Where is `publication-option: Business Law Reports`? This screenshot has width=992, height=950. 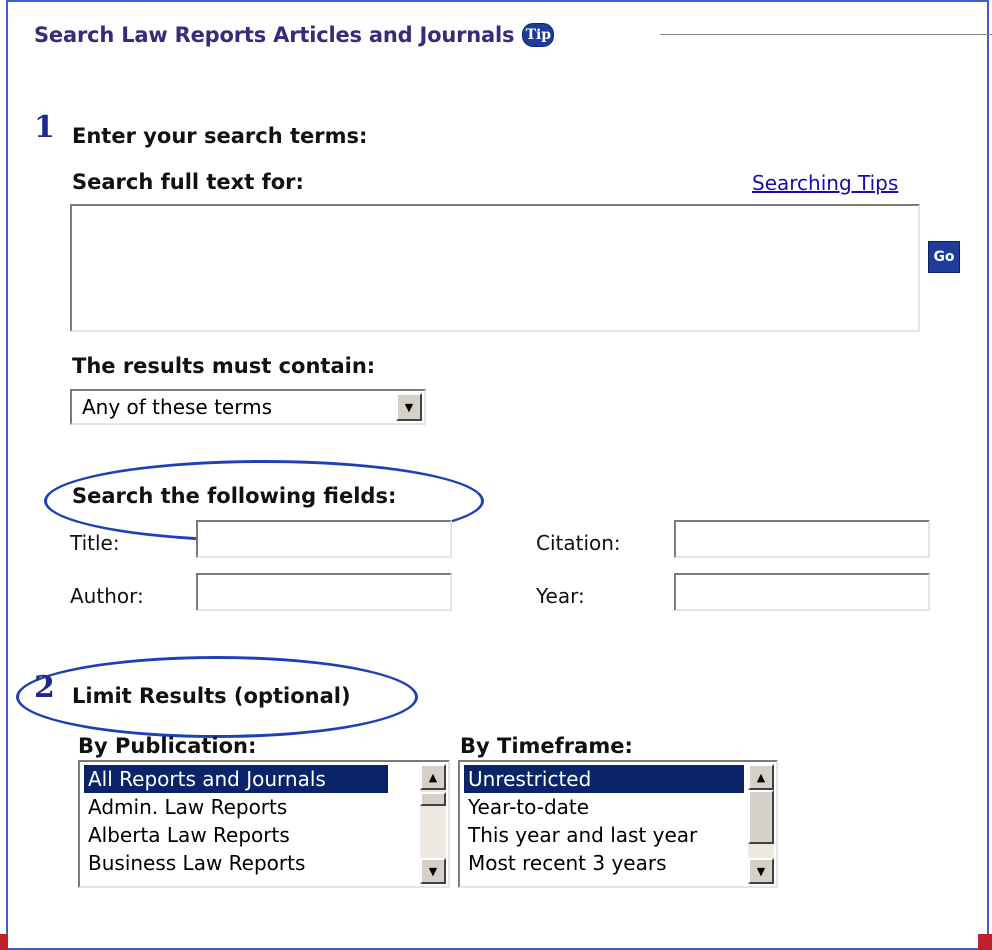 publication-option: Business Law Reports is located at coordinates (194, 863).